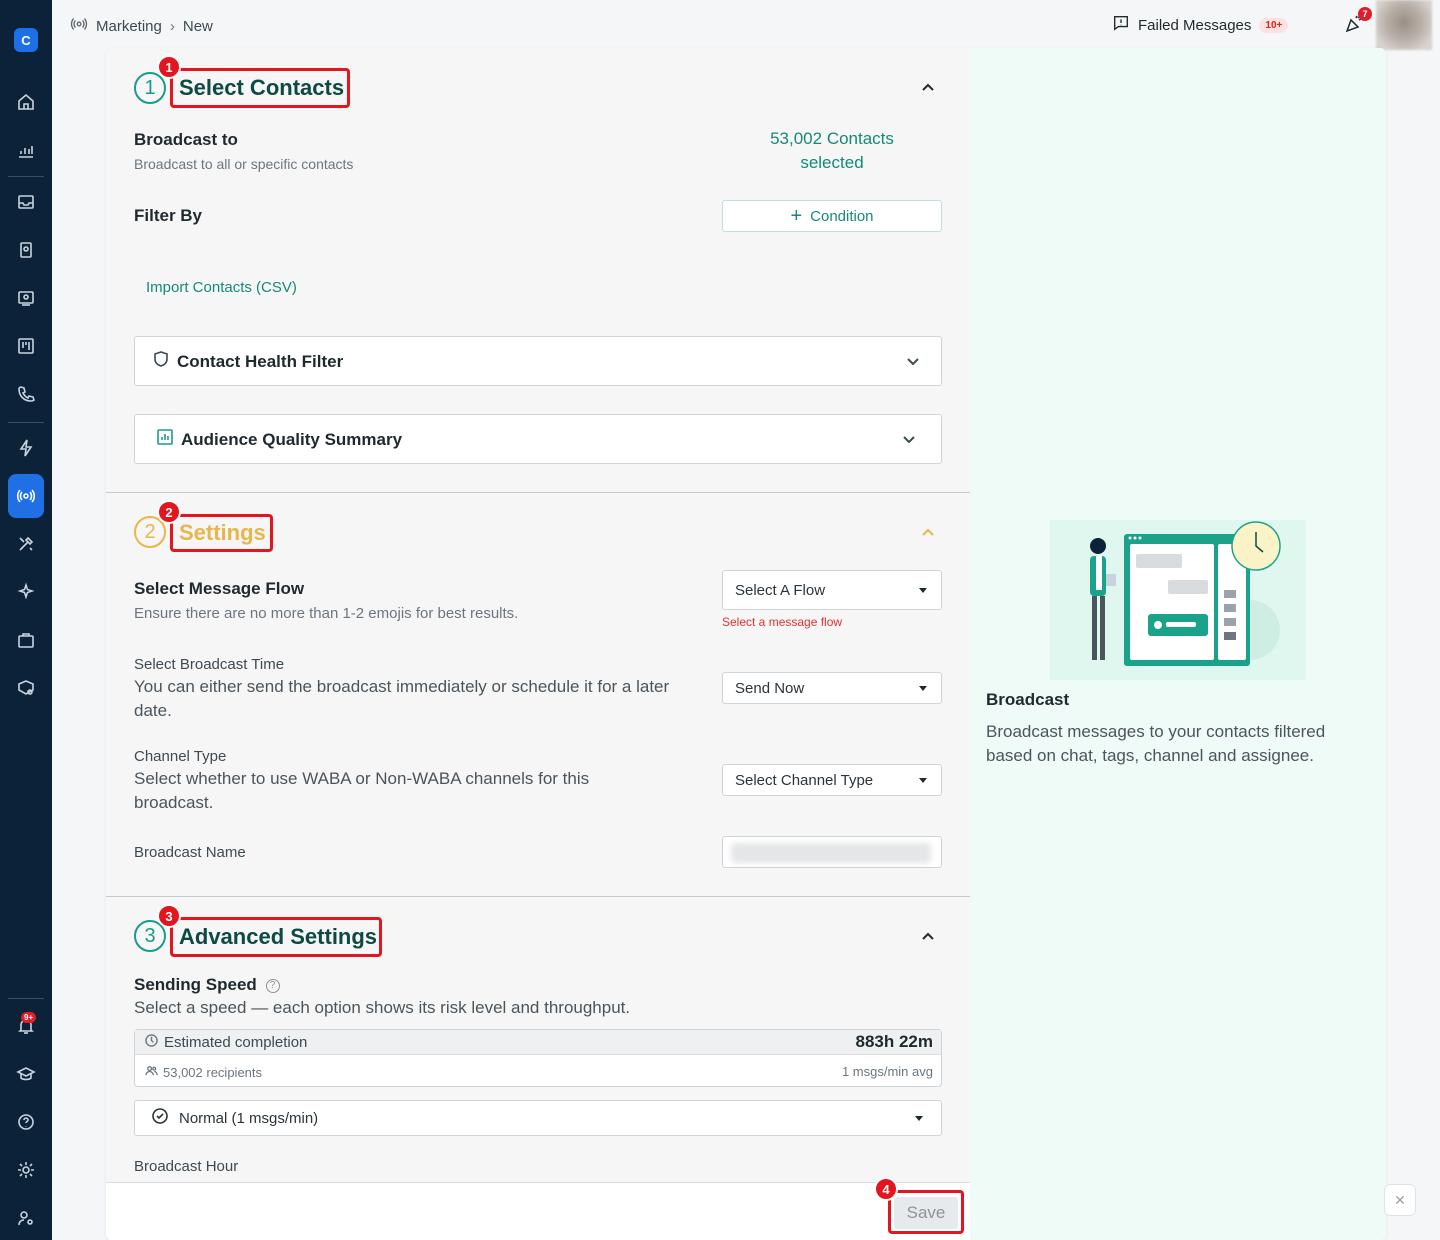 This screenshot has width=1440, height=1240. What do you see at coordinates (894, 1041) in the screenshot?
I see `estimated-completion-value: 883h 22m` at bounding box center [894, 1041].